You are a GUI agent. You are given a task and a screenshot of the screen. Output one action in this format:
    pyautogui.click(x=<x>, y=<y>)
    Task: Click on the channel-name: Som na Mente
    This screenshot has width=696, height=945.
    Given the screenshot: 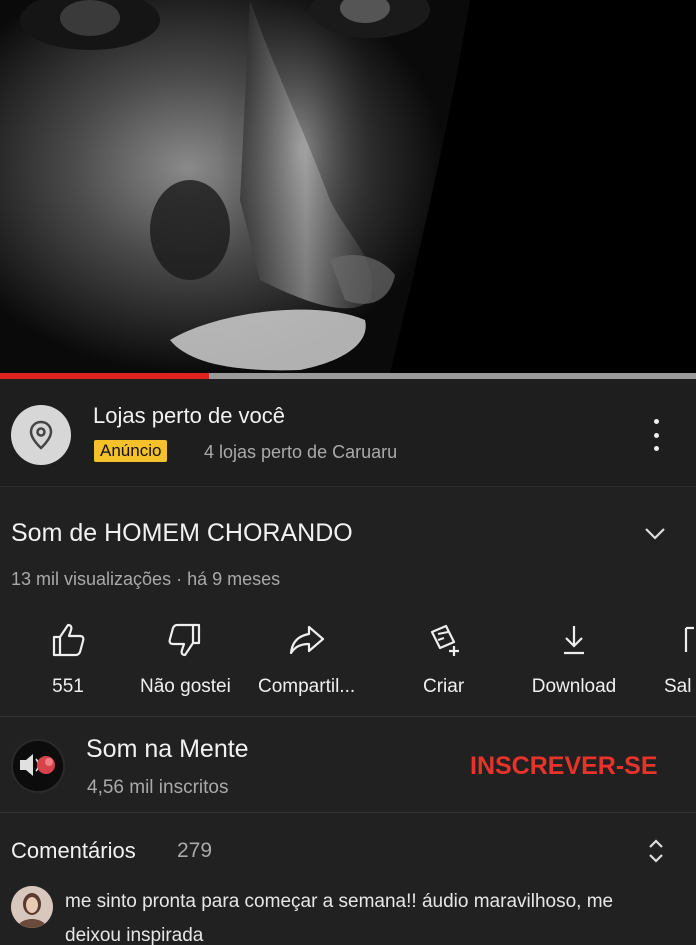 What is the action you would take?
    pyautogui.click(x=167, y=749)
    